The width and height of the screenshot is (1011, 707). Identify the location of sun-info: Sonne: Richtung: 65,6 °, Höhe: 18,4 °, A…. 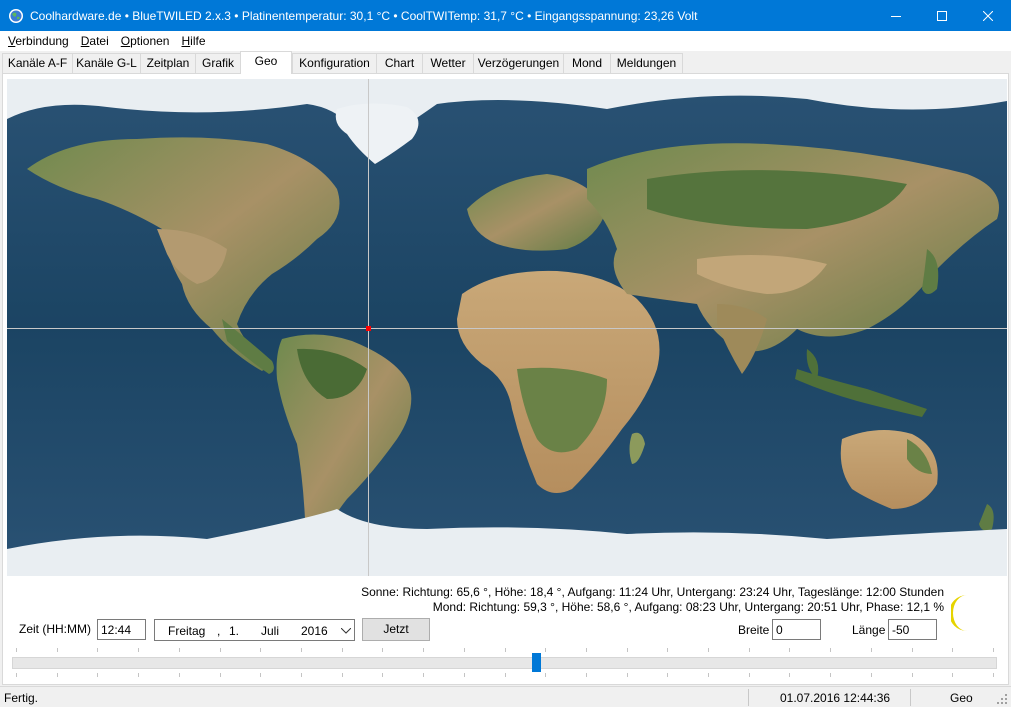
(652, 592).